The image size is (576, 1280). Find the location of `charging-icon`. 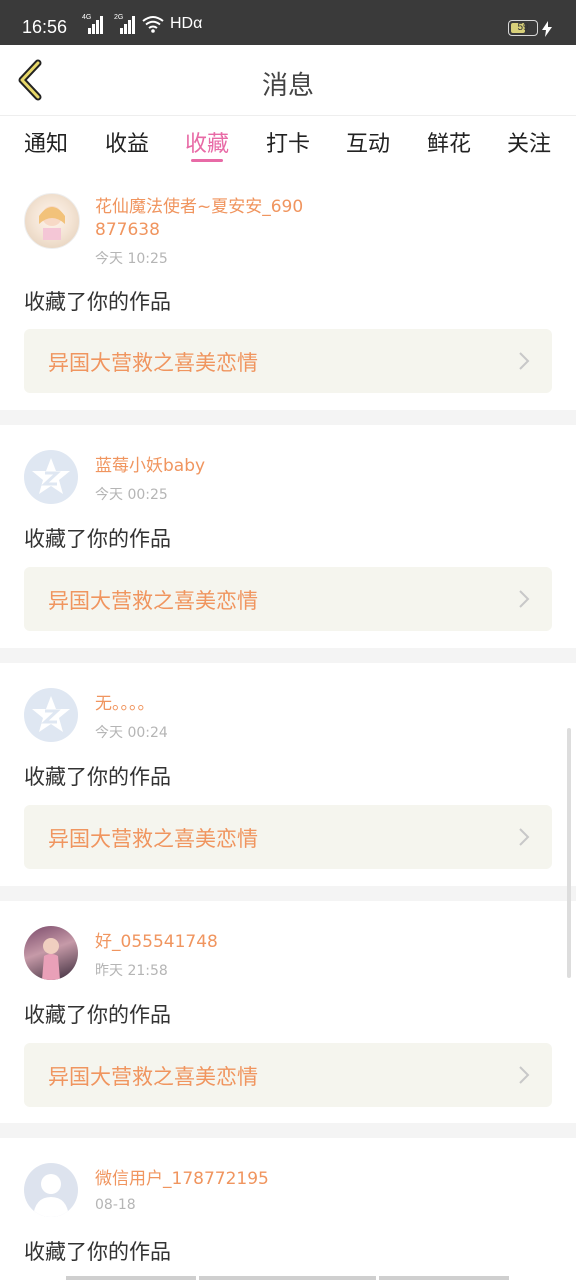

charging-icon is located at coordinates (547, 29).